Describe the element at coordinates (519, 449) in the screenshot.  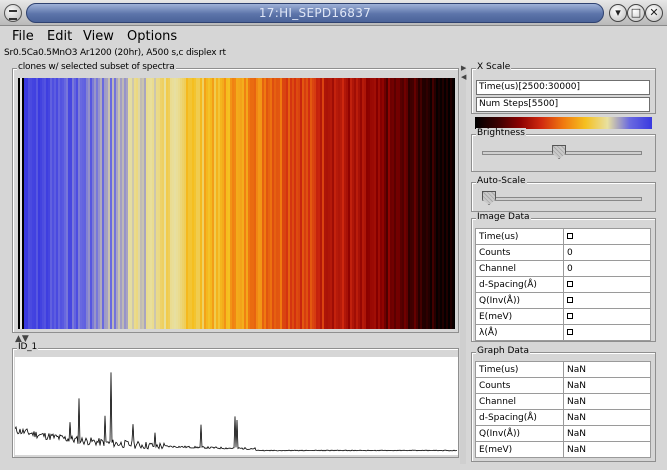
I see `graph_data-key: E(meV)` at that location.